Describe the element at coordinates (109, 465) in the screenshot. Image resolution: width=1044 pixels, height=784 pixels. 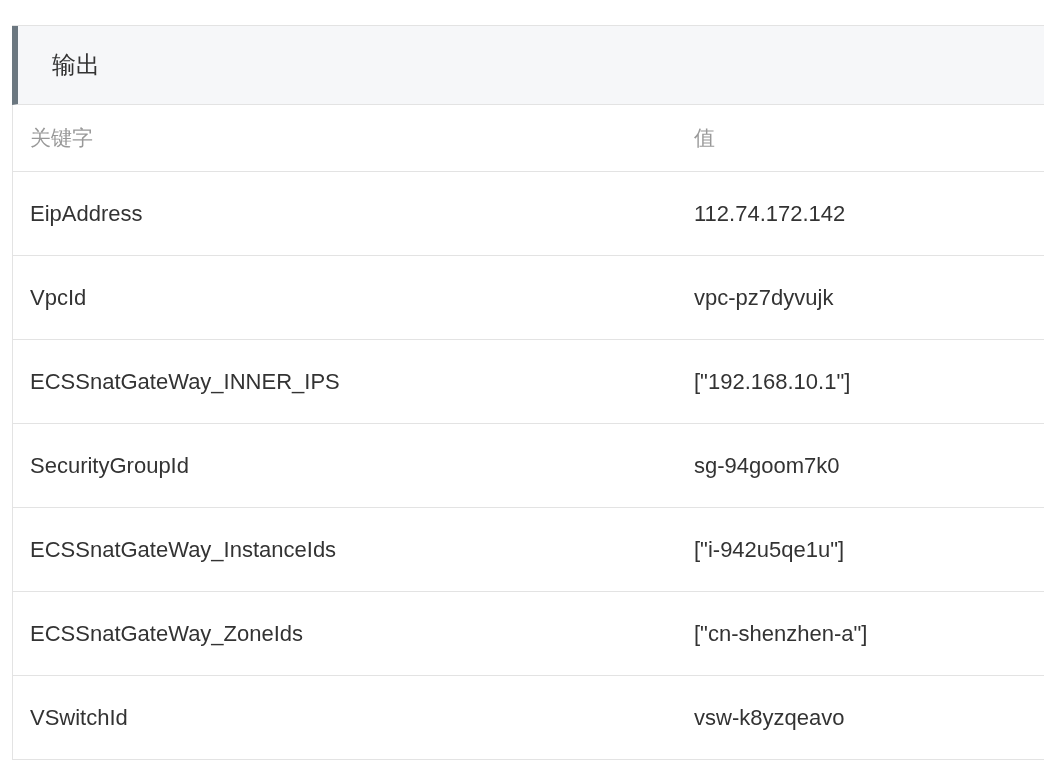
I see `table-cell-text: SecurityGroupId` at that location.